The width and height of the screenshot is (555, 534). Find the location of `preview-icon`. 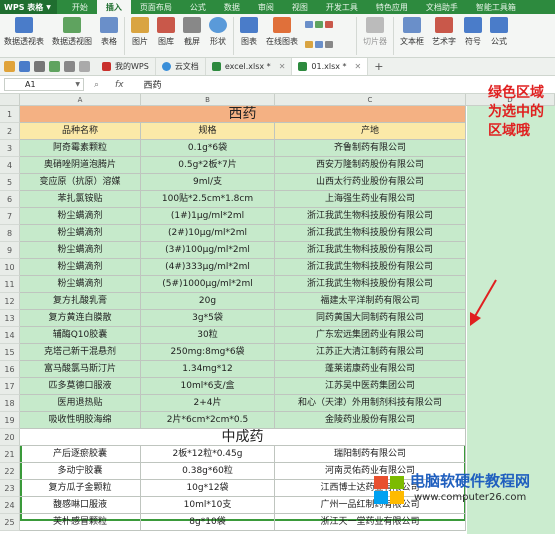

preview-icon is located at coordinates (54, 66).